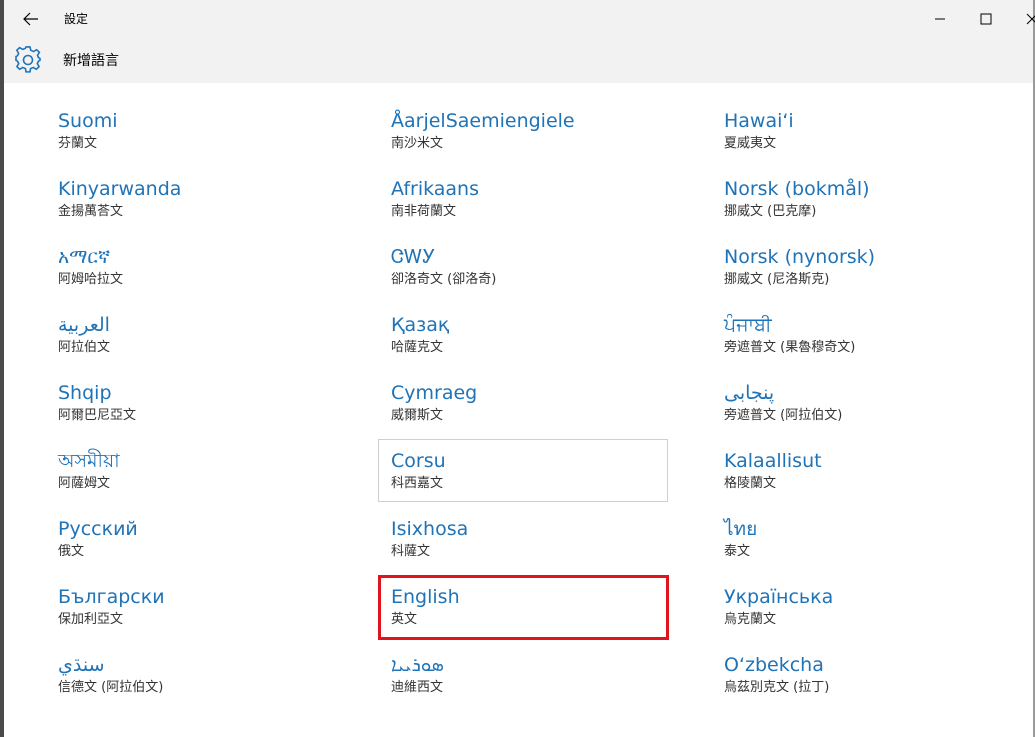 This screenshot has width=1035, height=737. I want to click on language-subtitle: 南沙米文, so click(417, 143).